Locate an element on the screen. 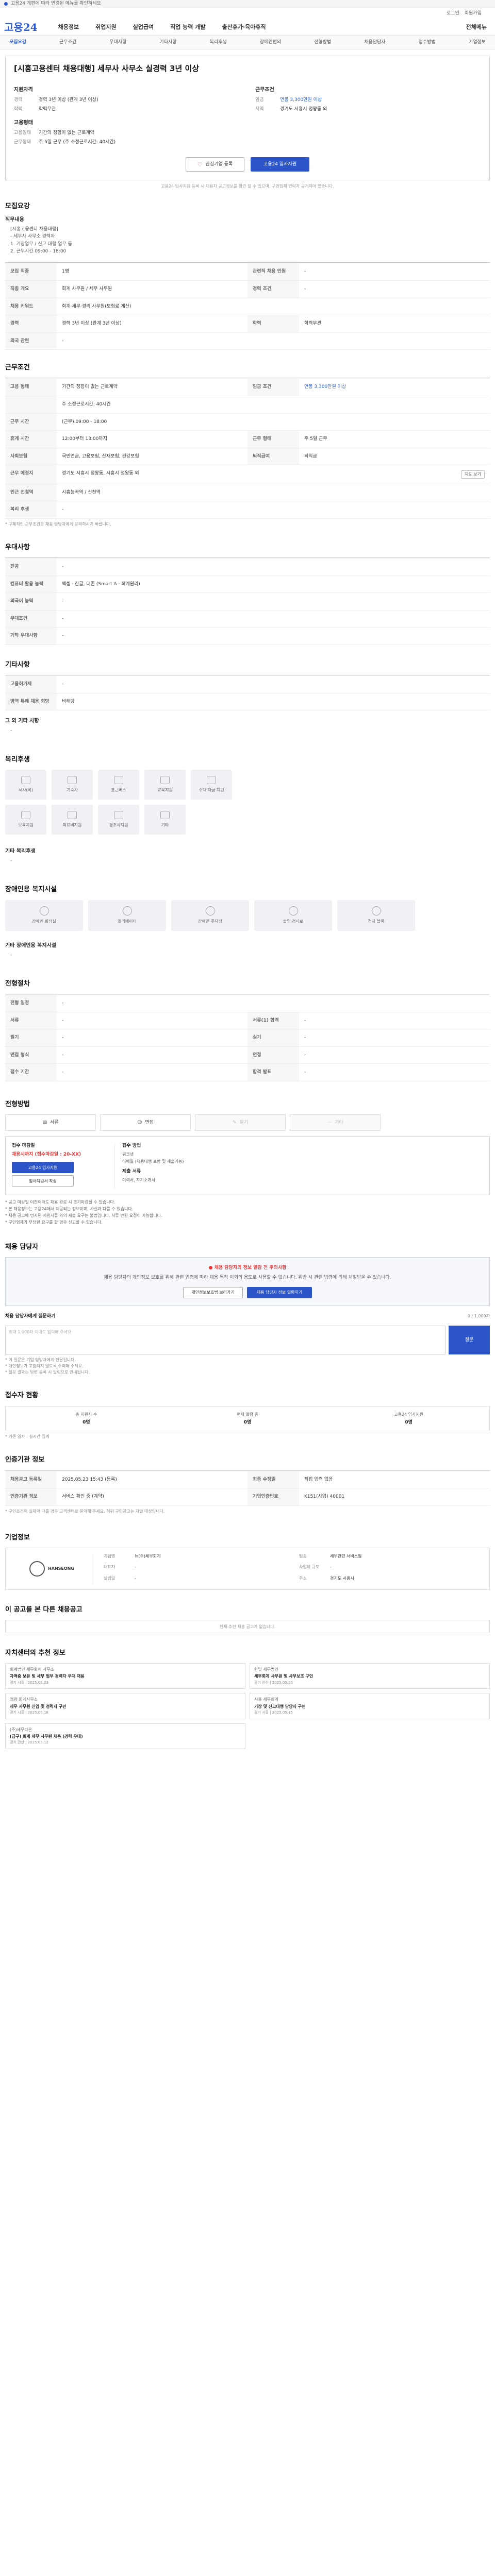 The height and width of the screenshot is (2576, 495). welfare-card: 경조사지원 is located at coordinates (118, 819).